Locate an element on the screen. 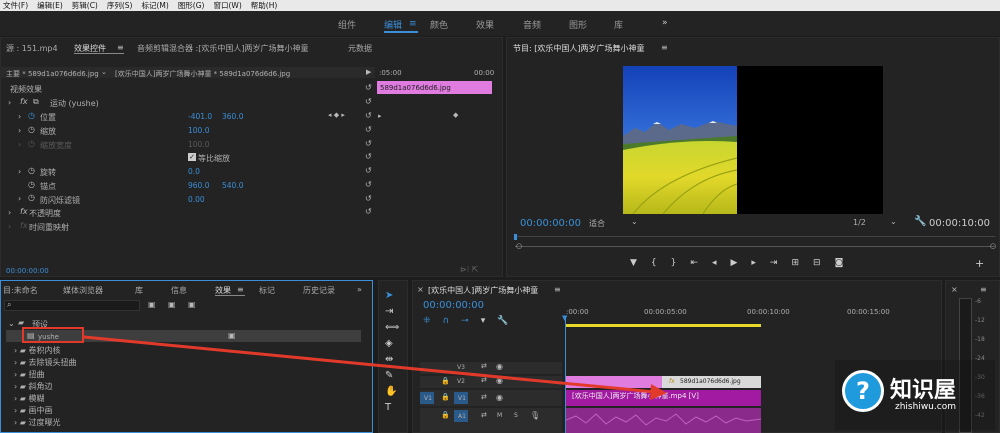 This screenshot has width=1000, height=433. meter-tick: -18 is located at coordinates (980, 339).